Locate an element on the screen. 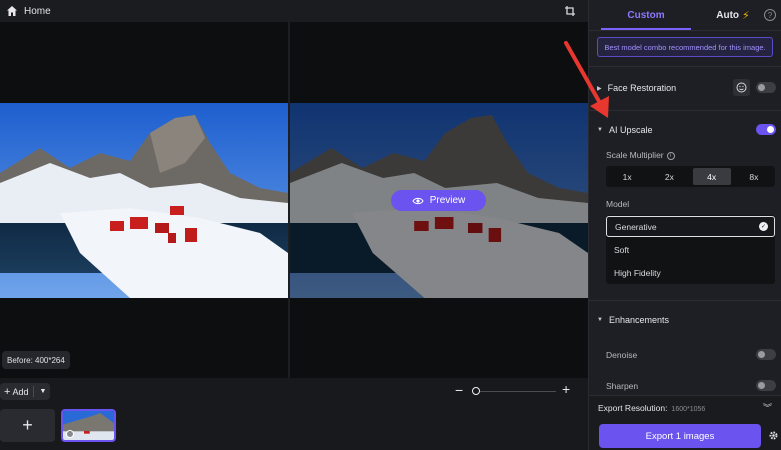  mode-tabs: Custom Auto ⚡ ? is located at coordinates (685, 15).